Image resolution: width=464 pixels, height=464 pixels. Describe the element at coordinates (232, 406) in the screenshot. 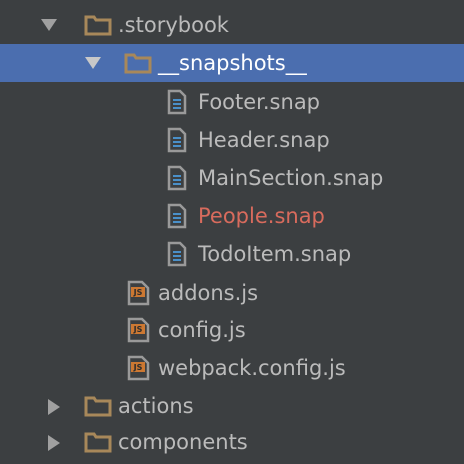

I see `tree-row-actions: actions` at that location.